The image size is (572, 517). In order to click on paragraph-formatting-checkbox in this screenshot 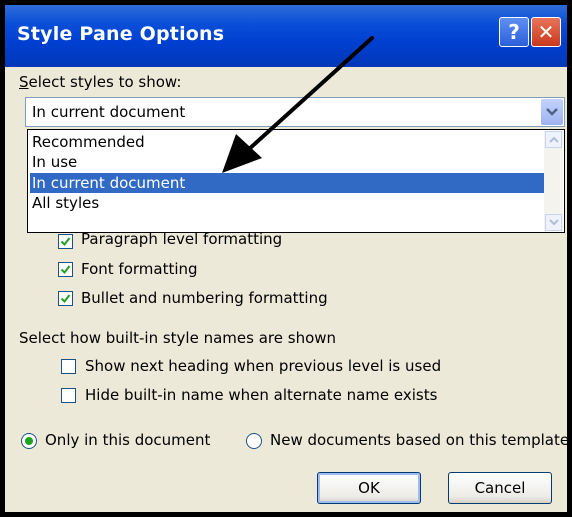, I will do `click(65, 241)`.